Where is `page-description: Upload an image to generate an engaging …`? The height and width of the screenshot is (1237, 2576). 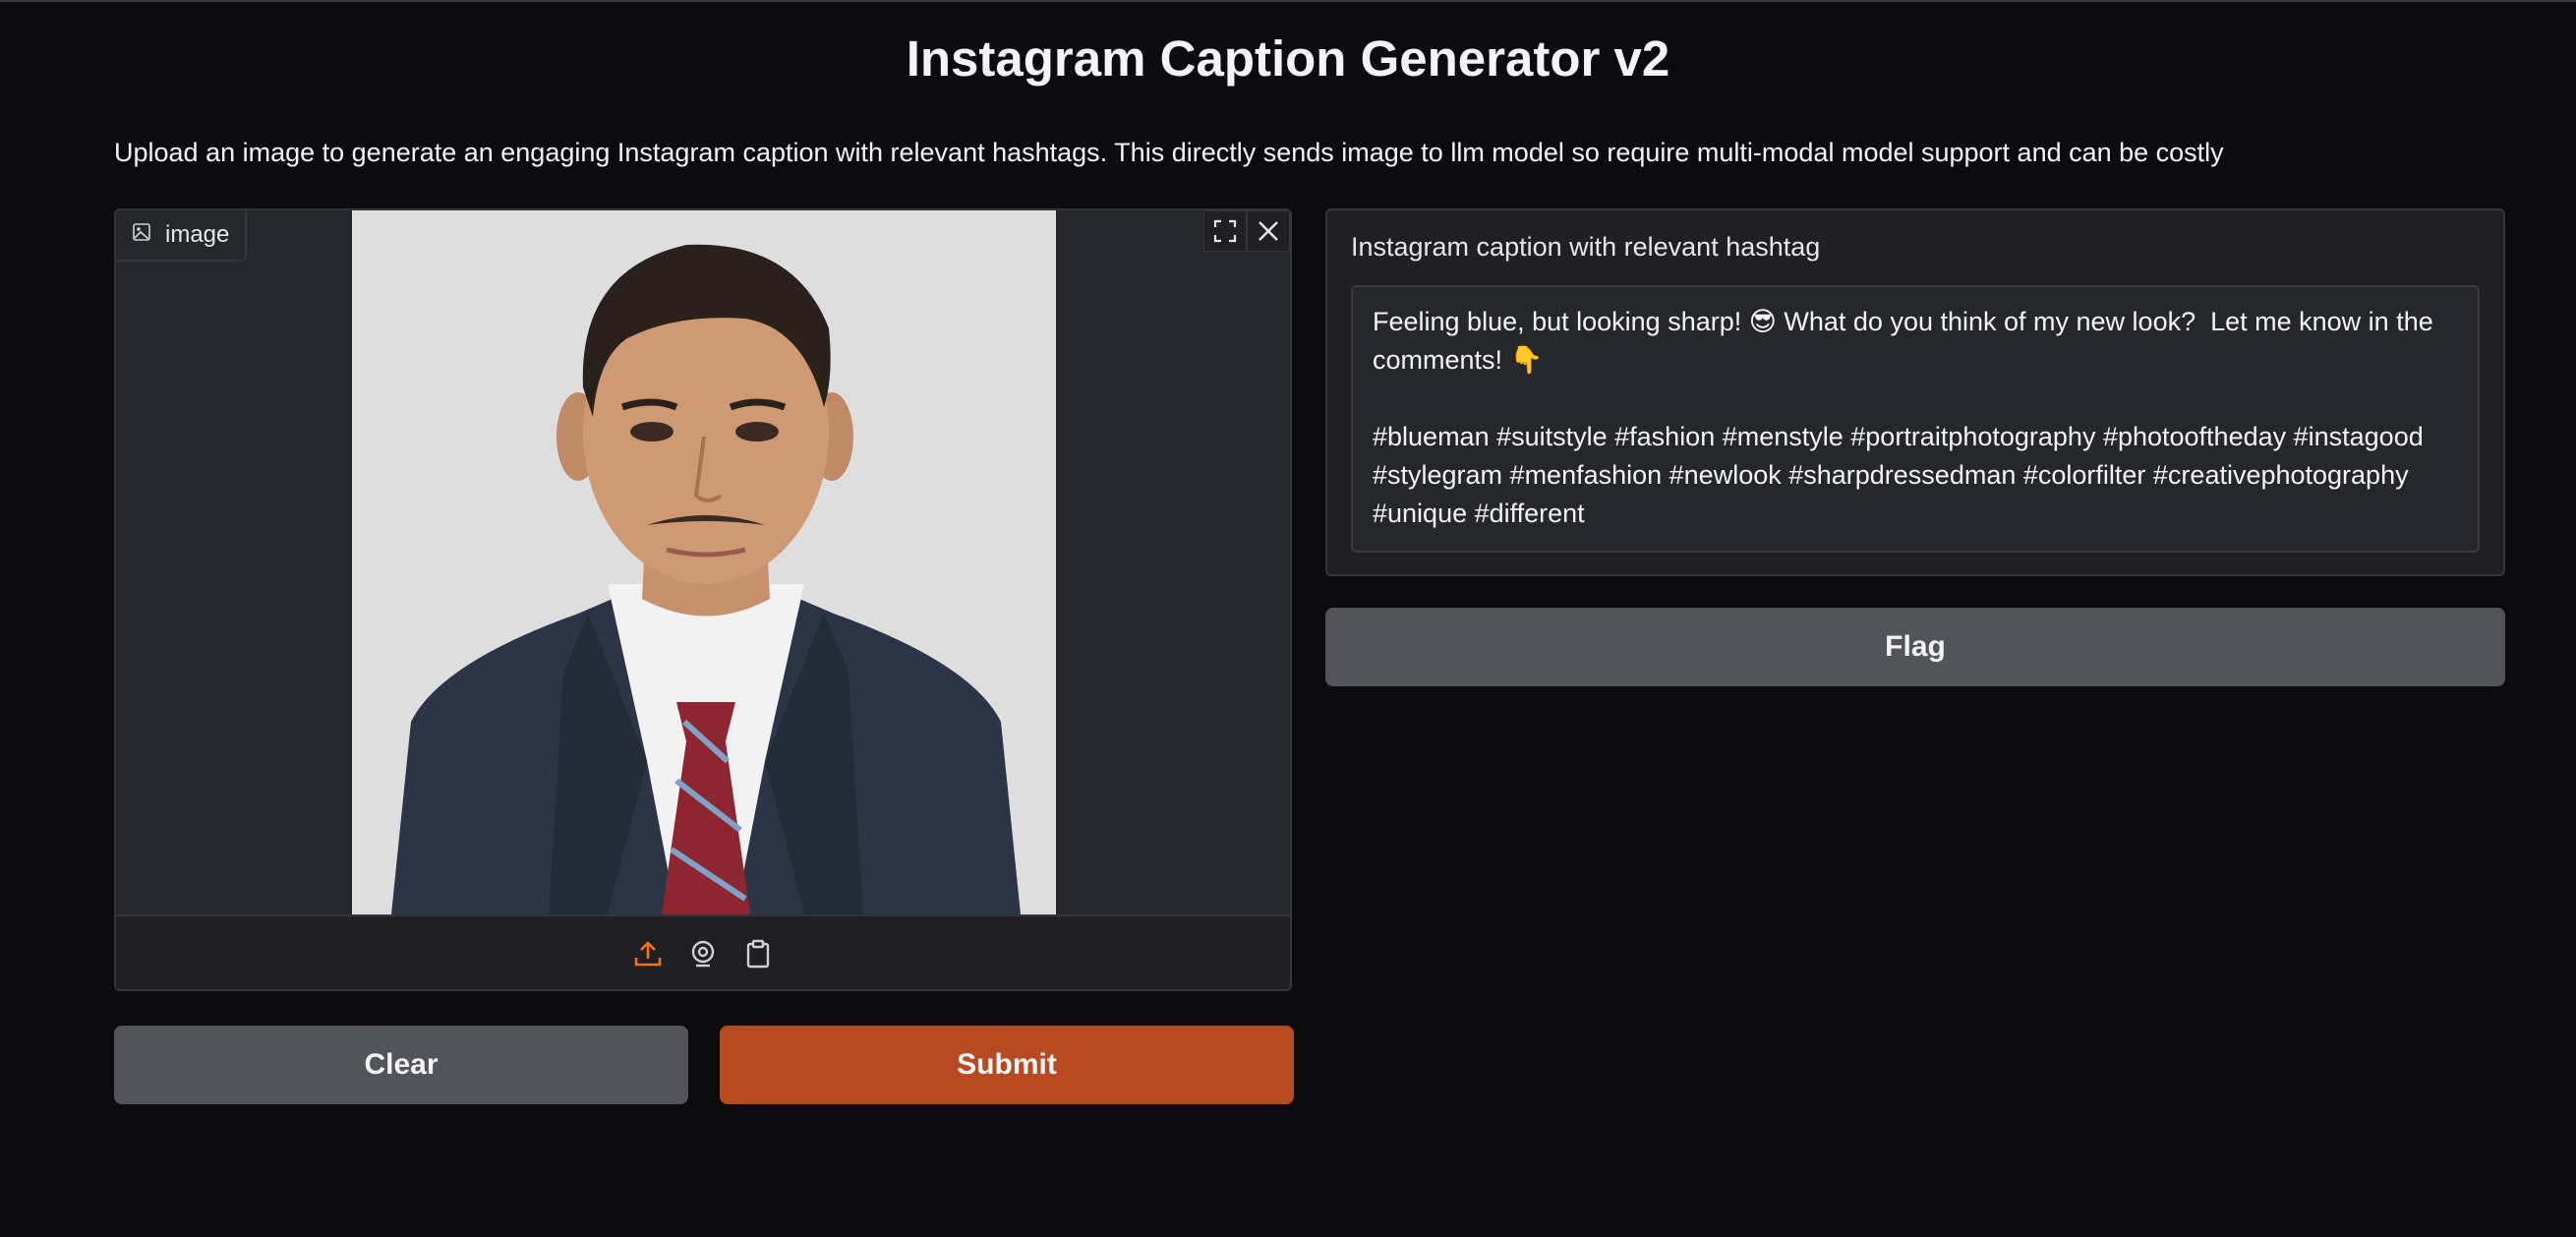 page-description: Upload an image to generate an engaging … is located at coordinates (1169, 152).